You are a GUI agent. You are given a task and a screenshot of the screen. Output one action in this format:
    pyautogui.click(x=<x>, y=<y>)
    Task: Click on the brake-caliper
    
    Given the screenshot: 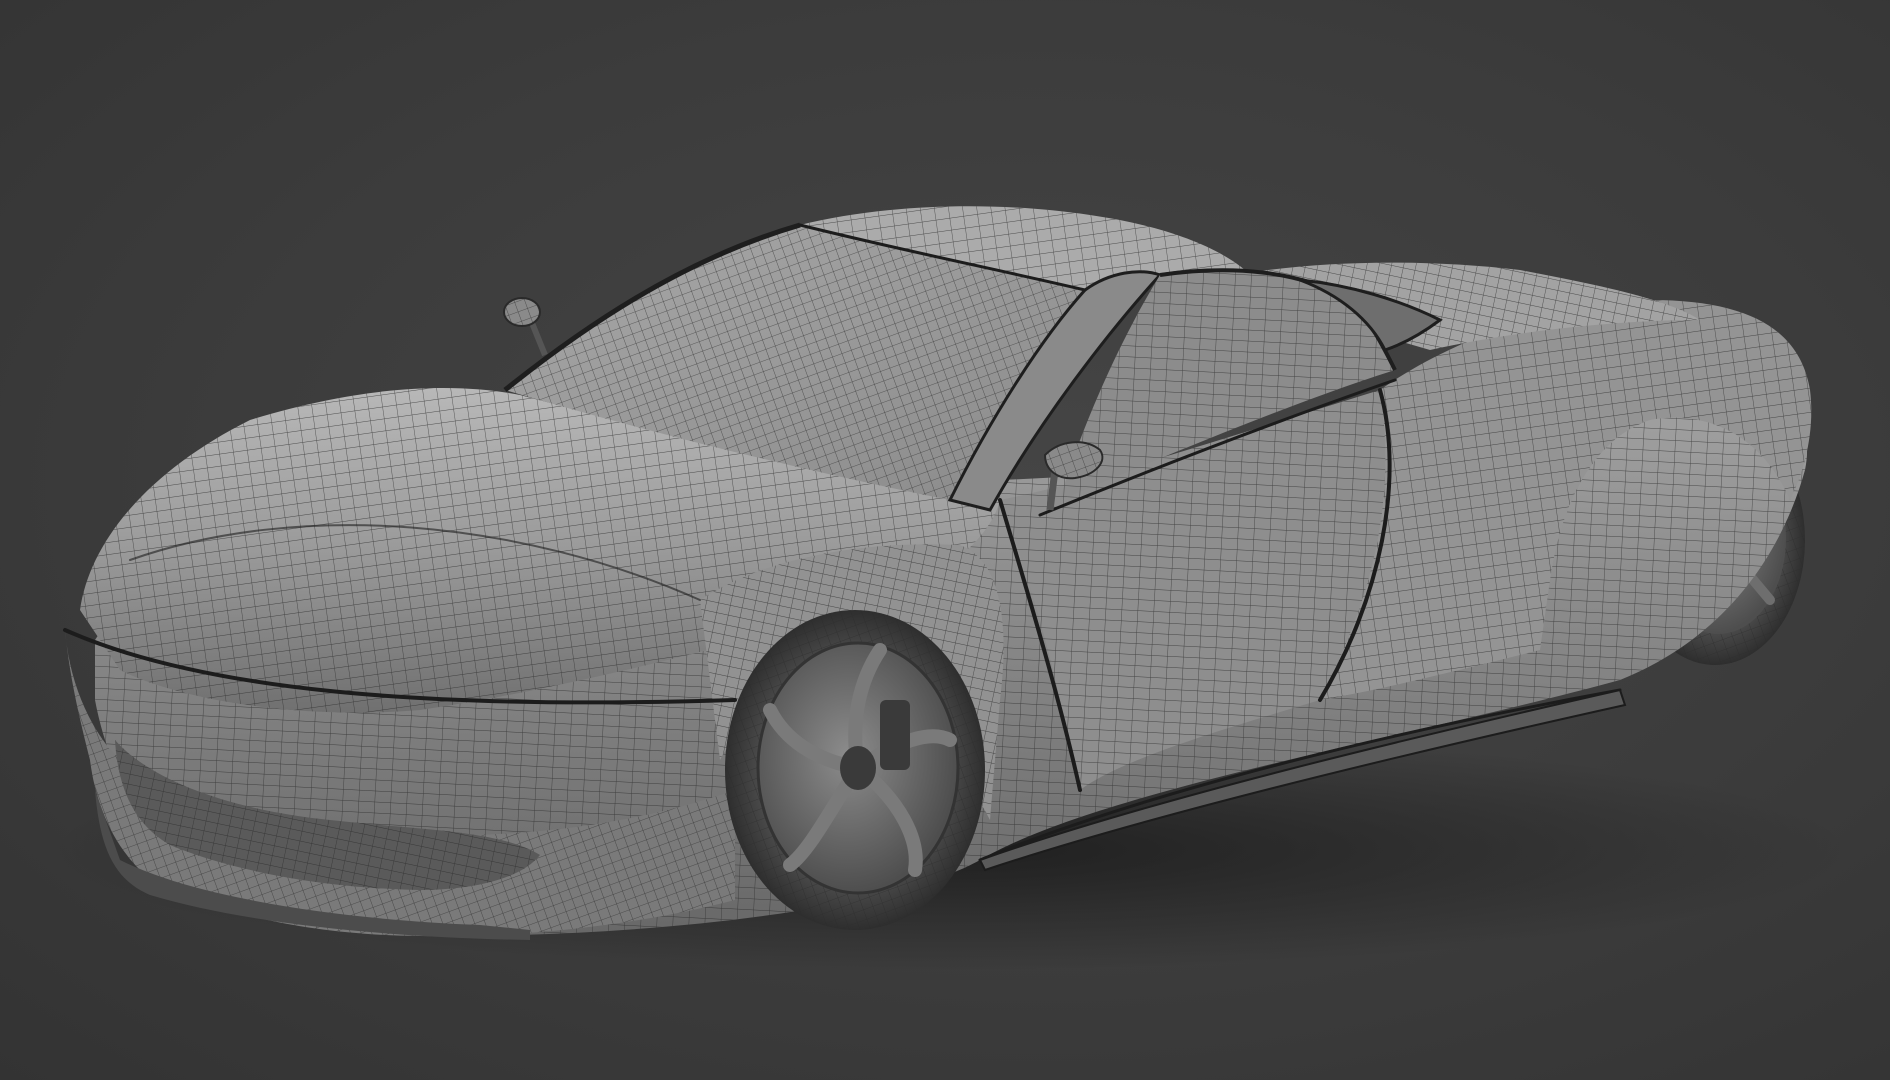 What is the action you would take?
    pyautogui.click(x=895, y=735)
    